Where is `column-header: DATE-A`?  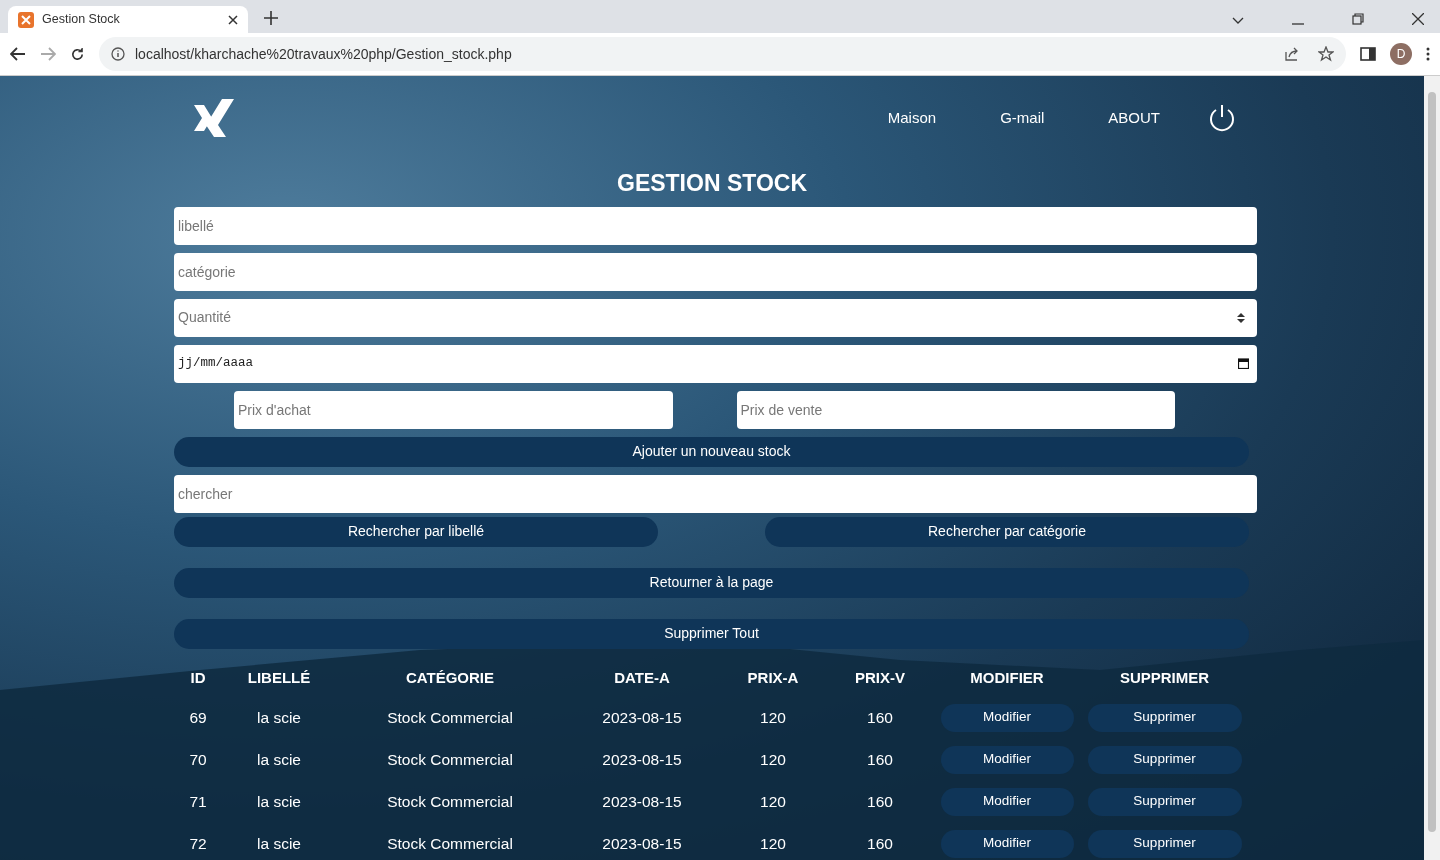 column-header: DATE-A is located at coordinates (642, 678).